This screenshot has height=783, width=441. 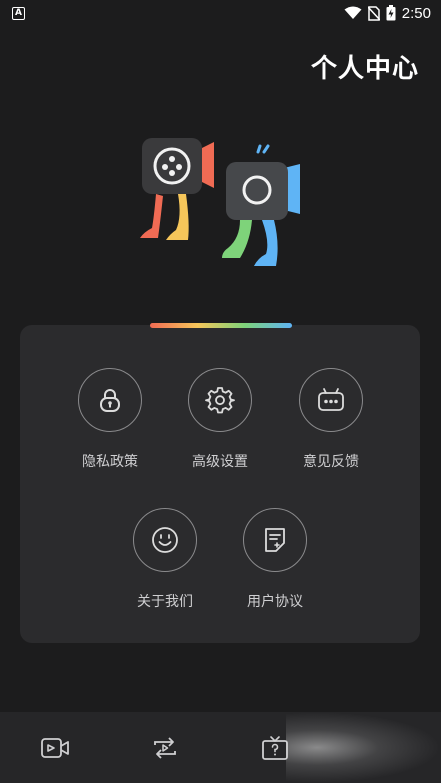 I want to click on video-camera-icon, so click(x=55, y=748).